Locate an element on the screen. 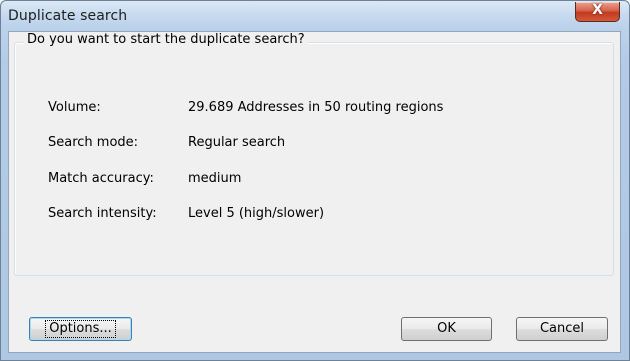 The image size is (630, 361). cancel-button: Cancel is located at coordinates (562, 329).